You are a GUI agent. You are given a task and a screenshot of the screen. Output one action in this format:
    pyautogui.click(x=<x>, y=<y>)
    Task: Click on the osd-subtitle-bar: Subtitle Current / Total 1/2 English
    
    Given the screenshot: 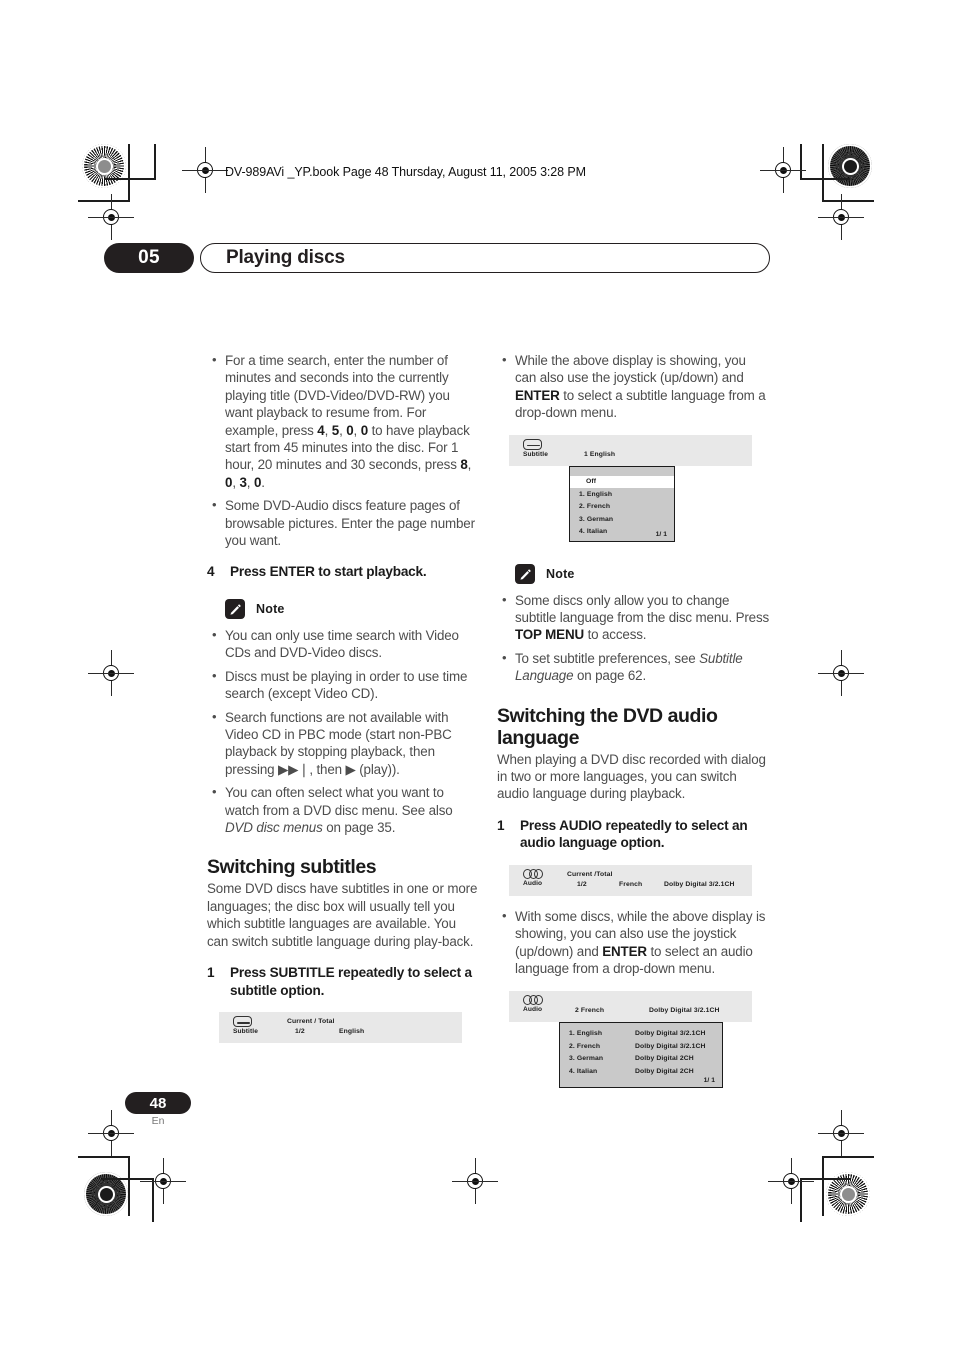 What is the action you would take?
    pyautogui.click(x=340, y=1028)
    